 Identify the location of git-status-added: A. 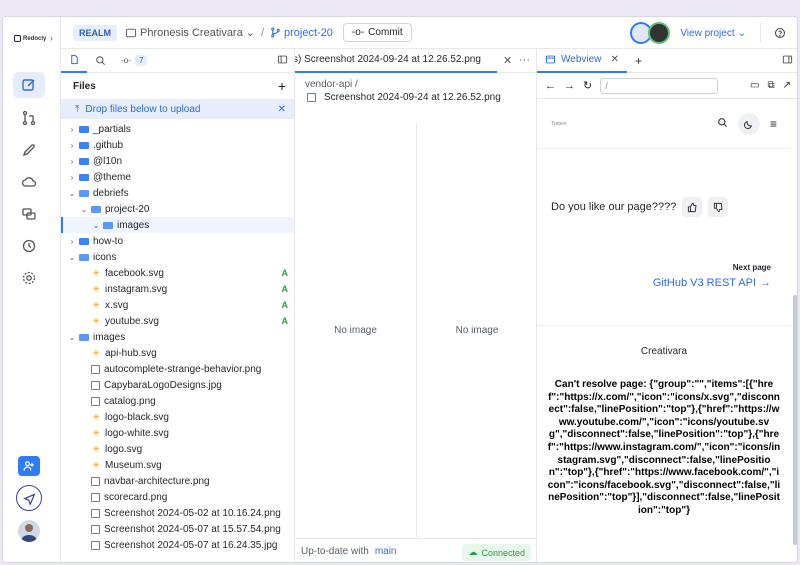
(285, 289).